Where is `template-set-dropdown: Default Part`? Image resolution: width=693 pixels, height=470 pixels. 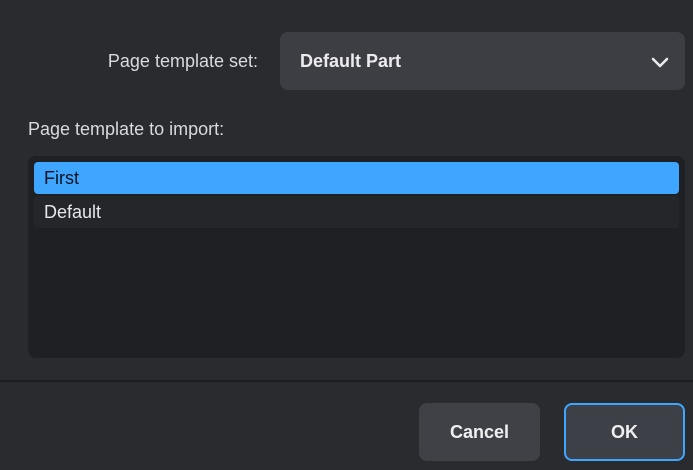
template-set-dropdown: Default Part is located at coordinates (482, 61).